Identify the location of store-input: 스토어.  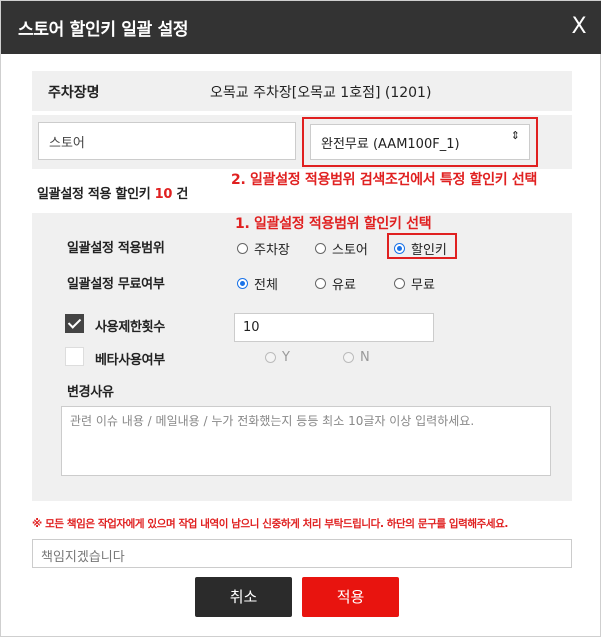
(167, 141).